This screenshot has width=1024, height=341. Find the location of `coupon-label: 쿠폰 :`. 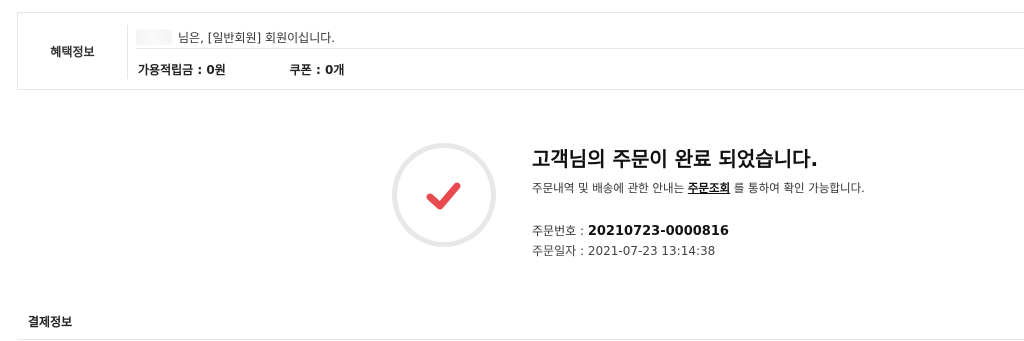

coupon-label: 쿠폰 : is located at coordinates (307, 69).